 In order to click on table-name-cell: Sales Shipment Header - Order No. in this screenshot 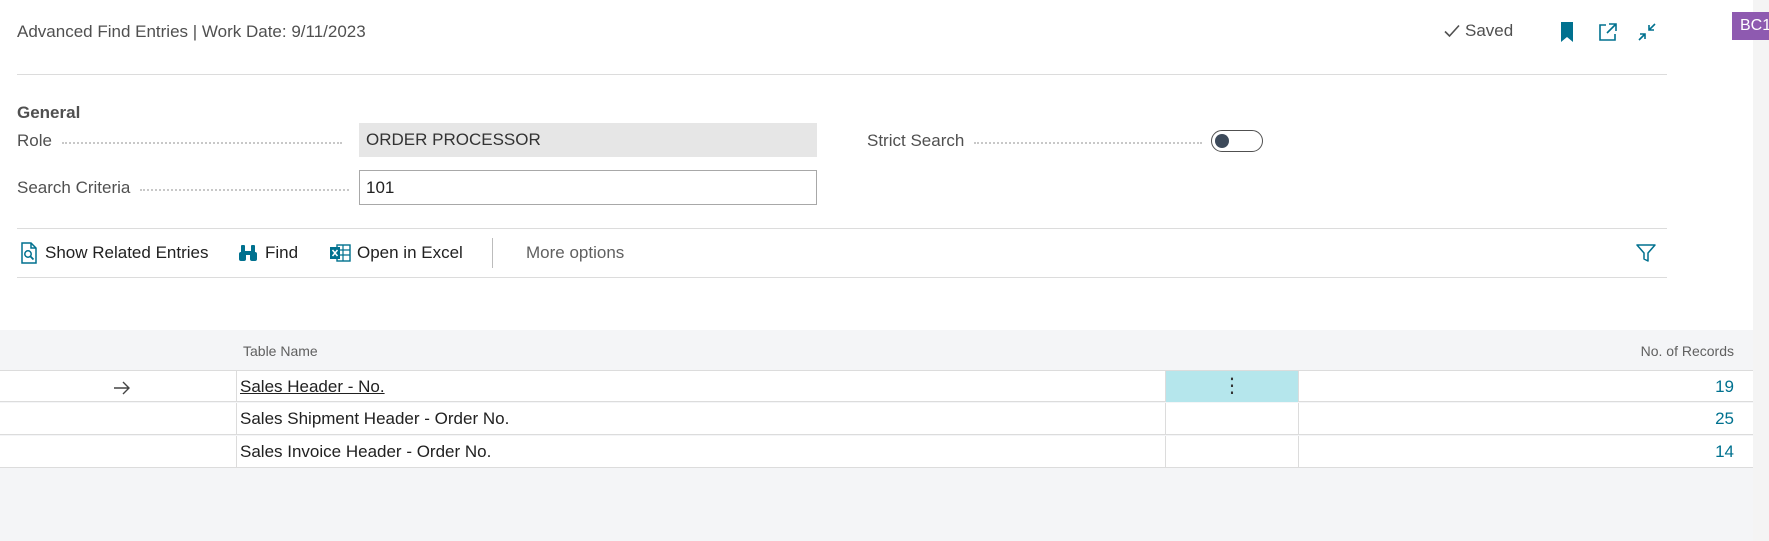, I will do `click(701, 418)`.